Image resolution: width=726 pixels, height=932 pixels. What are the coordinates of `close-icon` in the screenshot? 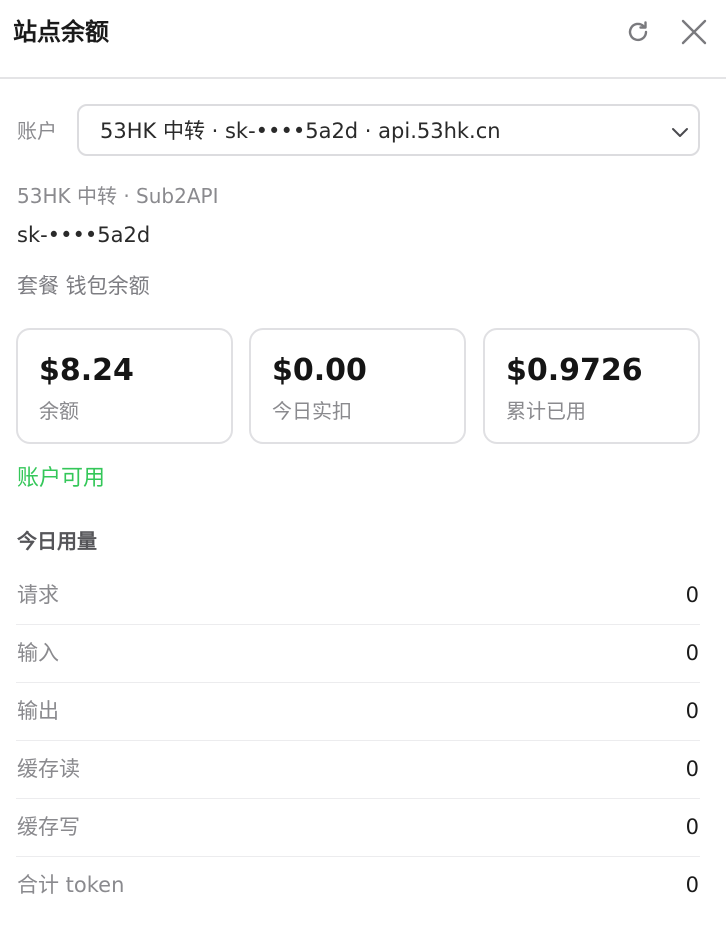 It's located at (694, 32).